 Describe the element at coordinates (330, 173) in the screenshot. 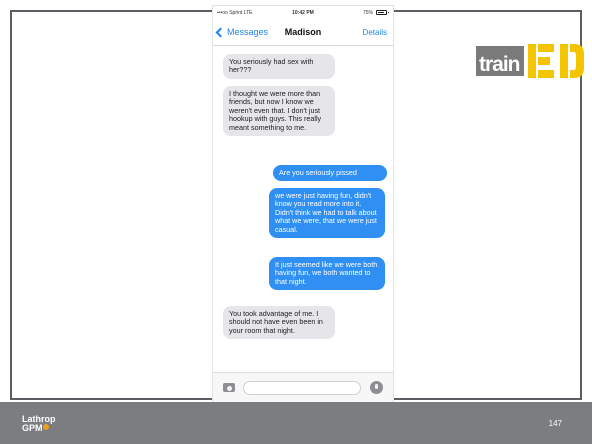

I see `message-bubble-outgoing: Are you seriously pissed` at that location.